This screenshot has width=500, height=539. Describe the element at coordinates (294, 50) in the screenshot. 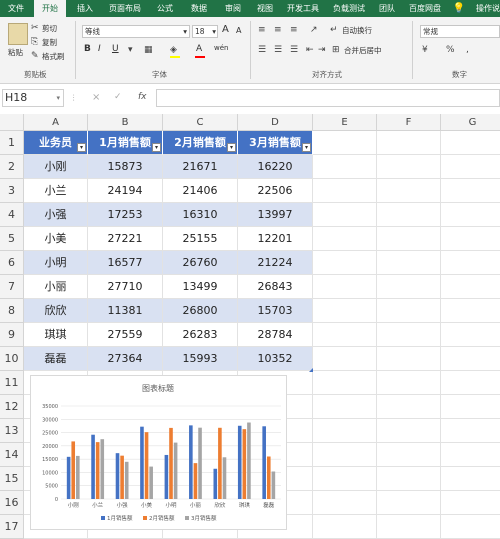

I see `align-right-icon: ☰` at that location.